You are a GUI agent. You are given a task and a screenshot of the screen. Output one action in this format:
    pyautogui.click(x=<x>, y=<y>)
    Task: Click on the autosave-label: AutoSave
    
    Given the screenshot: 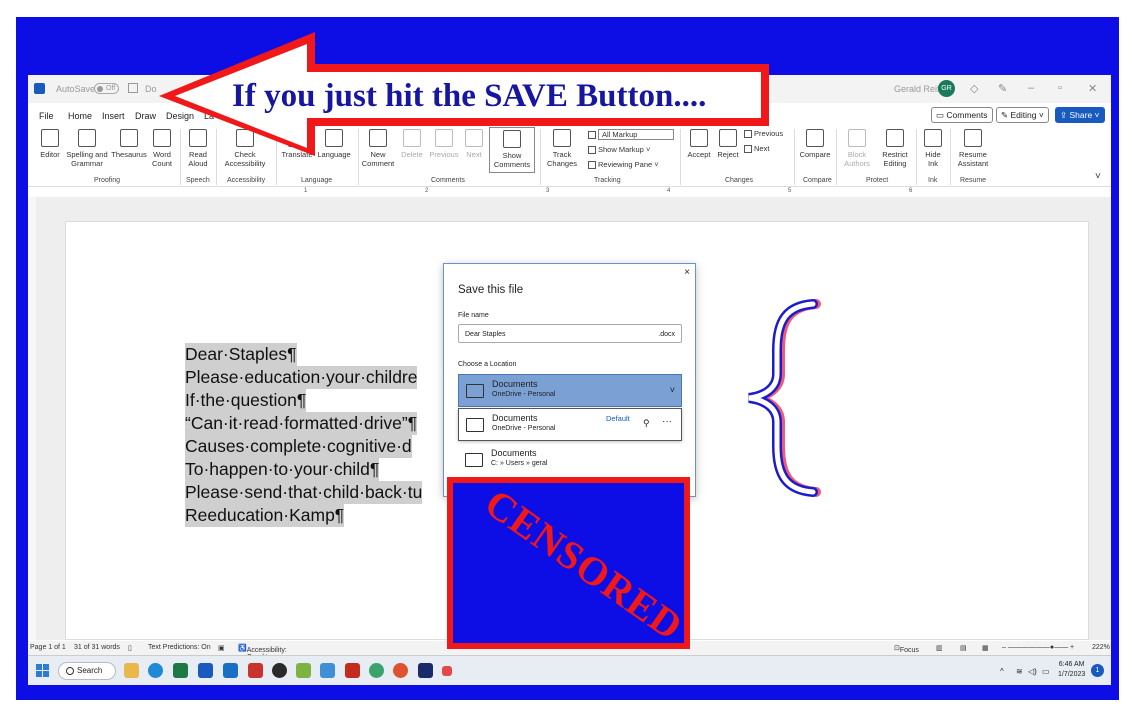 What is the action you would take?
    pyautogui.click(x=76, y=89)
    